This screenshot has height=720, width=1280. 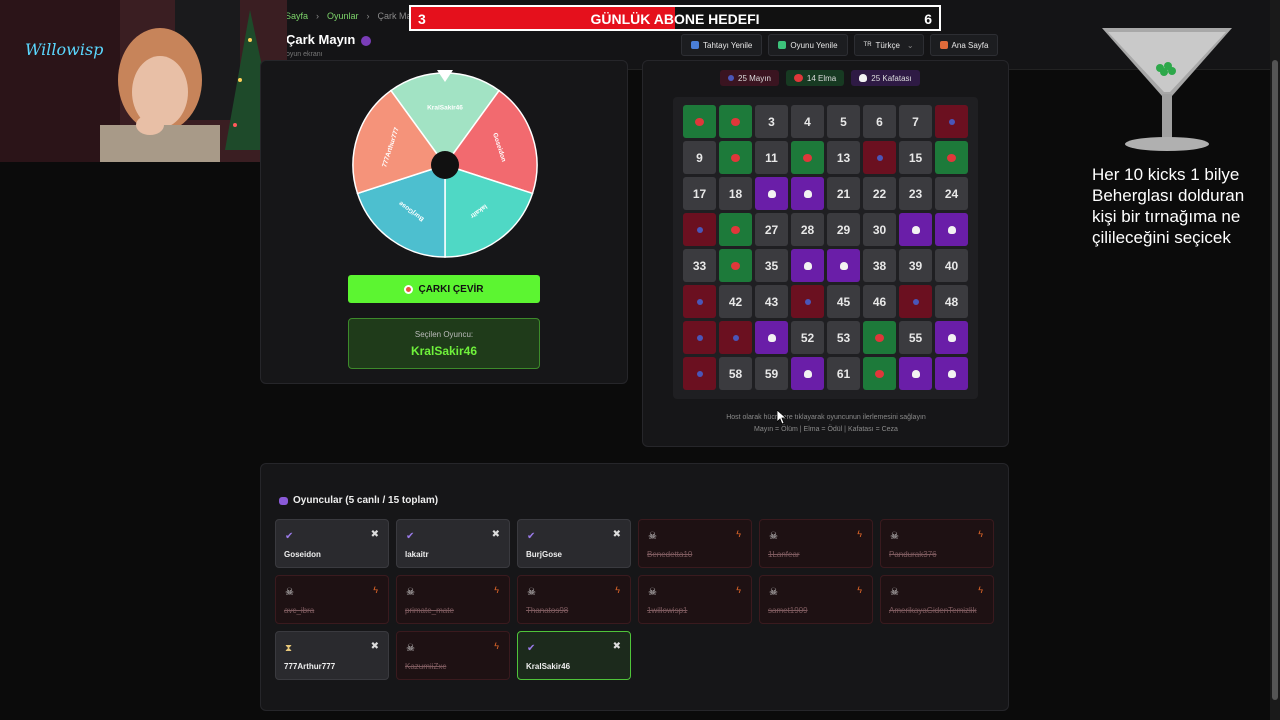 What do you see at coordinates (843, 337) in the screenshot?
I see `board-cell: 53` at bounding box center [843, 337].